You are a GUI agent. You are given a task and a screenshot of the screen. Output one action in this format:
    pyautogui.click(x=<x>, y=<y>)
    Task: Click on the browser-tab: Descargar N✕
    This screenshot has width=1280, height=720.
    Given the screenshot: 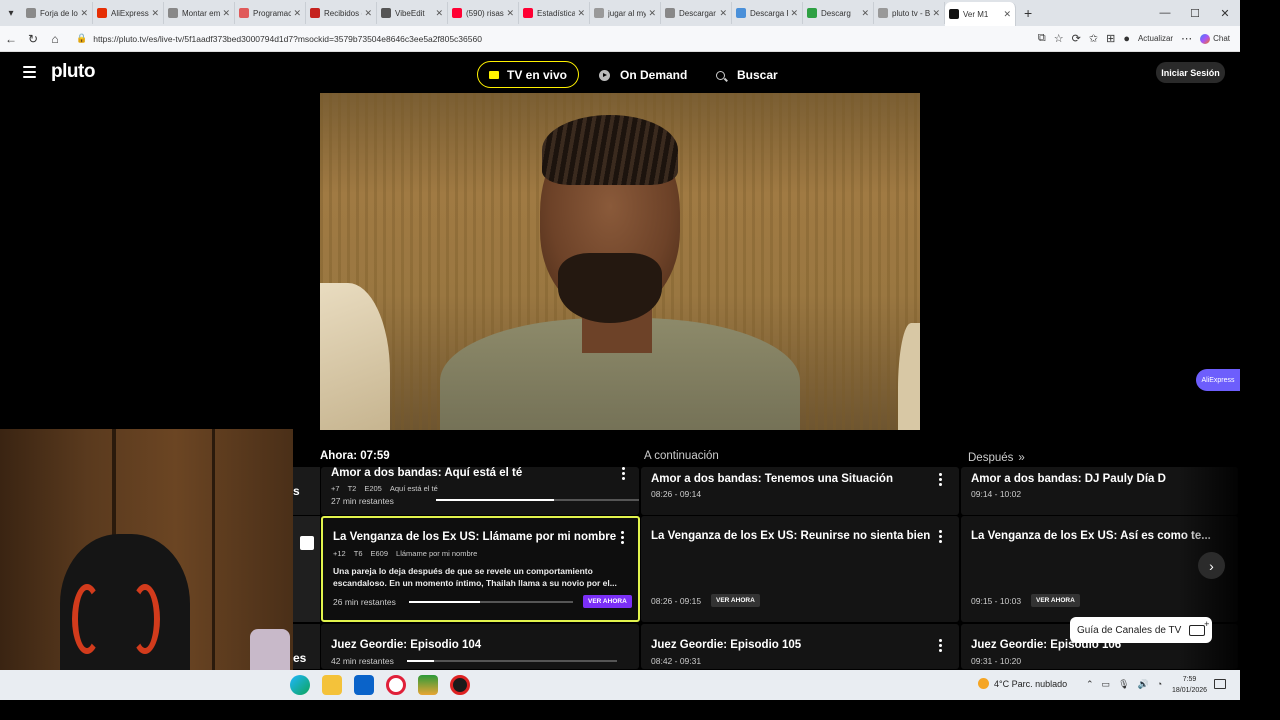 What is the action you would take?
    pyautogui.click(x=696, y=13)
    